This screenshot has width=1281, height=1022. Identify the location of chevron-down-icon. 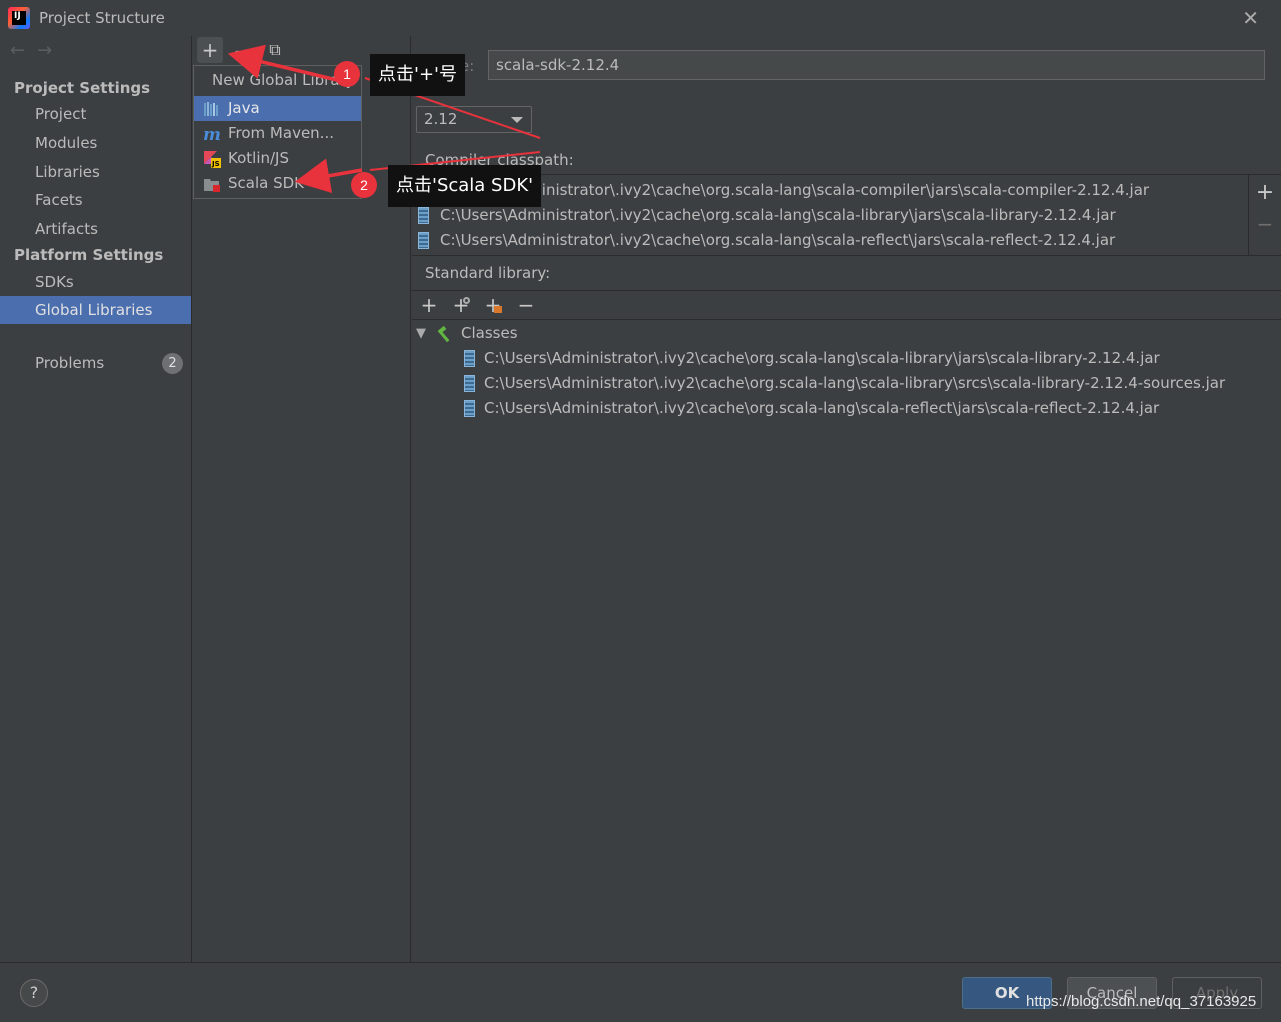
(517, 120).